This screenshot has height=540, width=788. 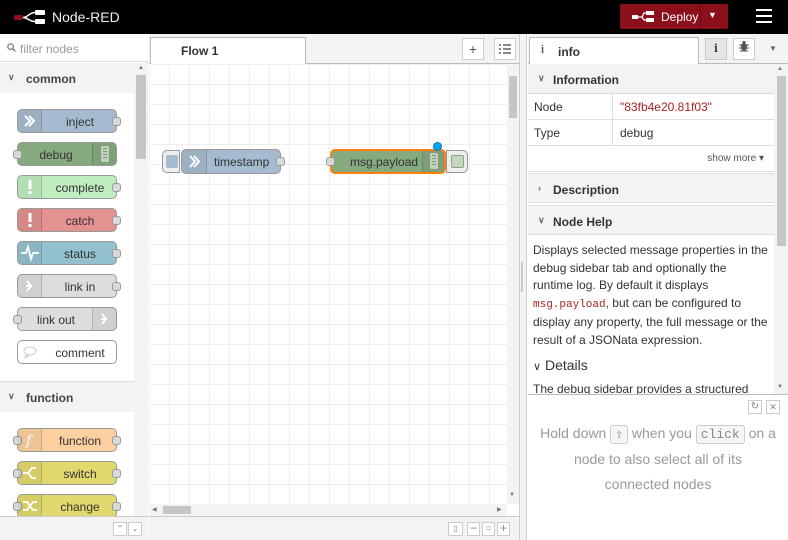 What do you see at coordinates (773, 407) in the screenshot?
I see `close-icon: ✕` at bounding box center [773, 407].